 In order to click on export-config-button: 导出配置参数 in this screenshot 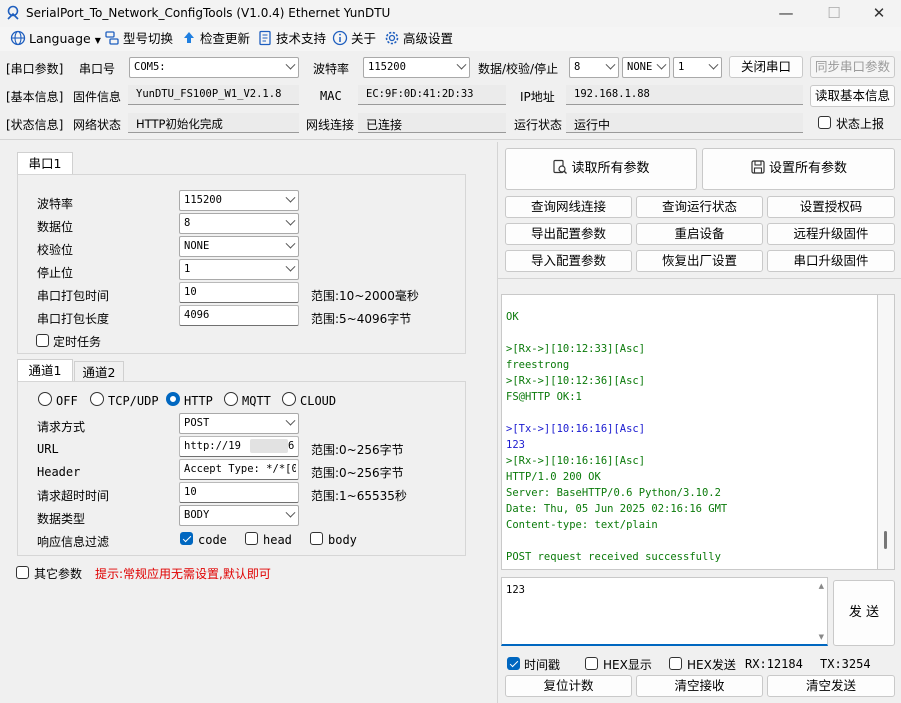, I will do `click(568, 234)`.